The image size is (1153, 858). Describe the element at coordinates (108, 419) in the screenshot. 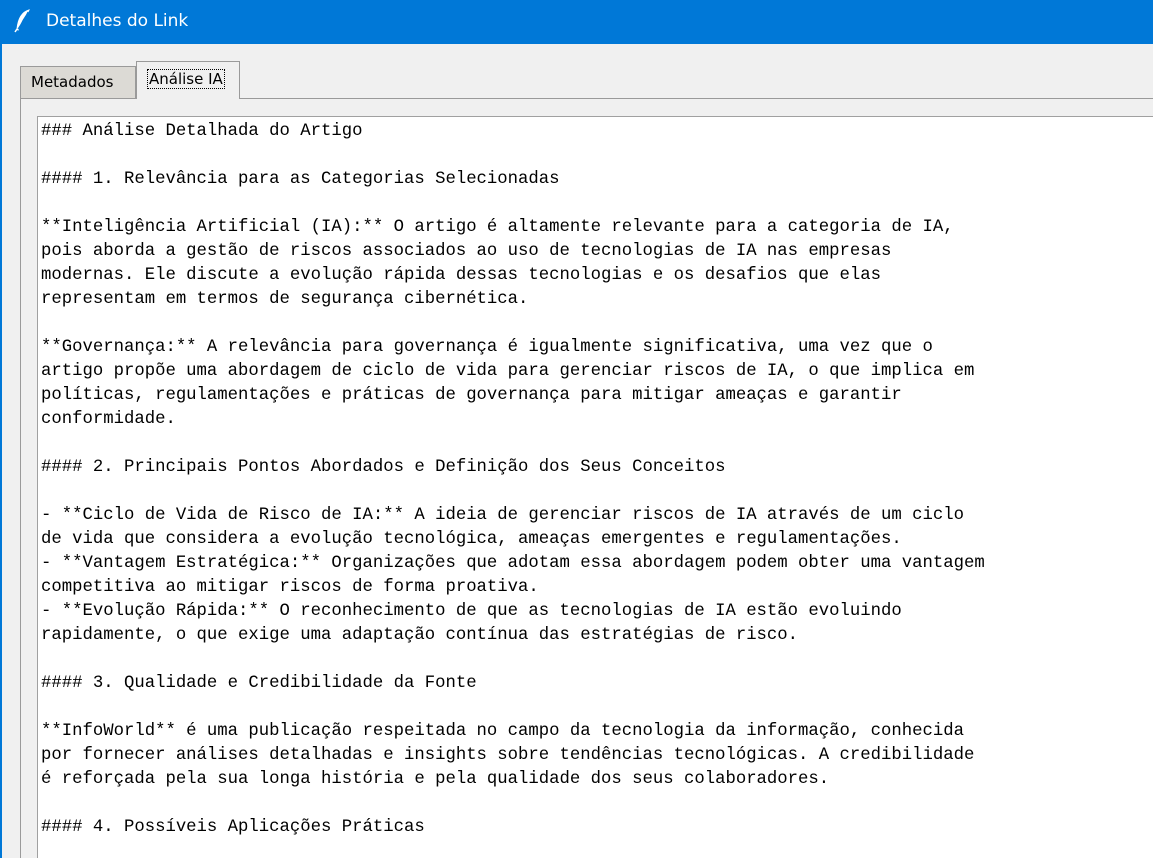

I see `text-line: conformidade.` at that location.